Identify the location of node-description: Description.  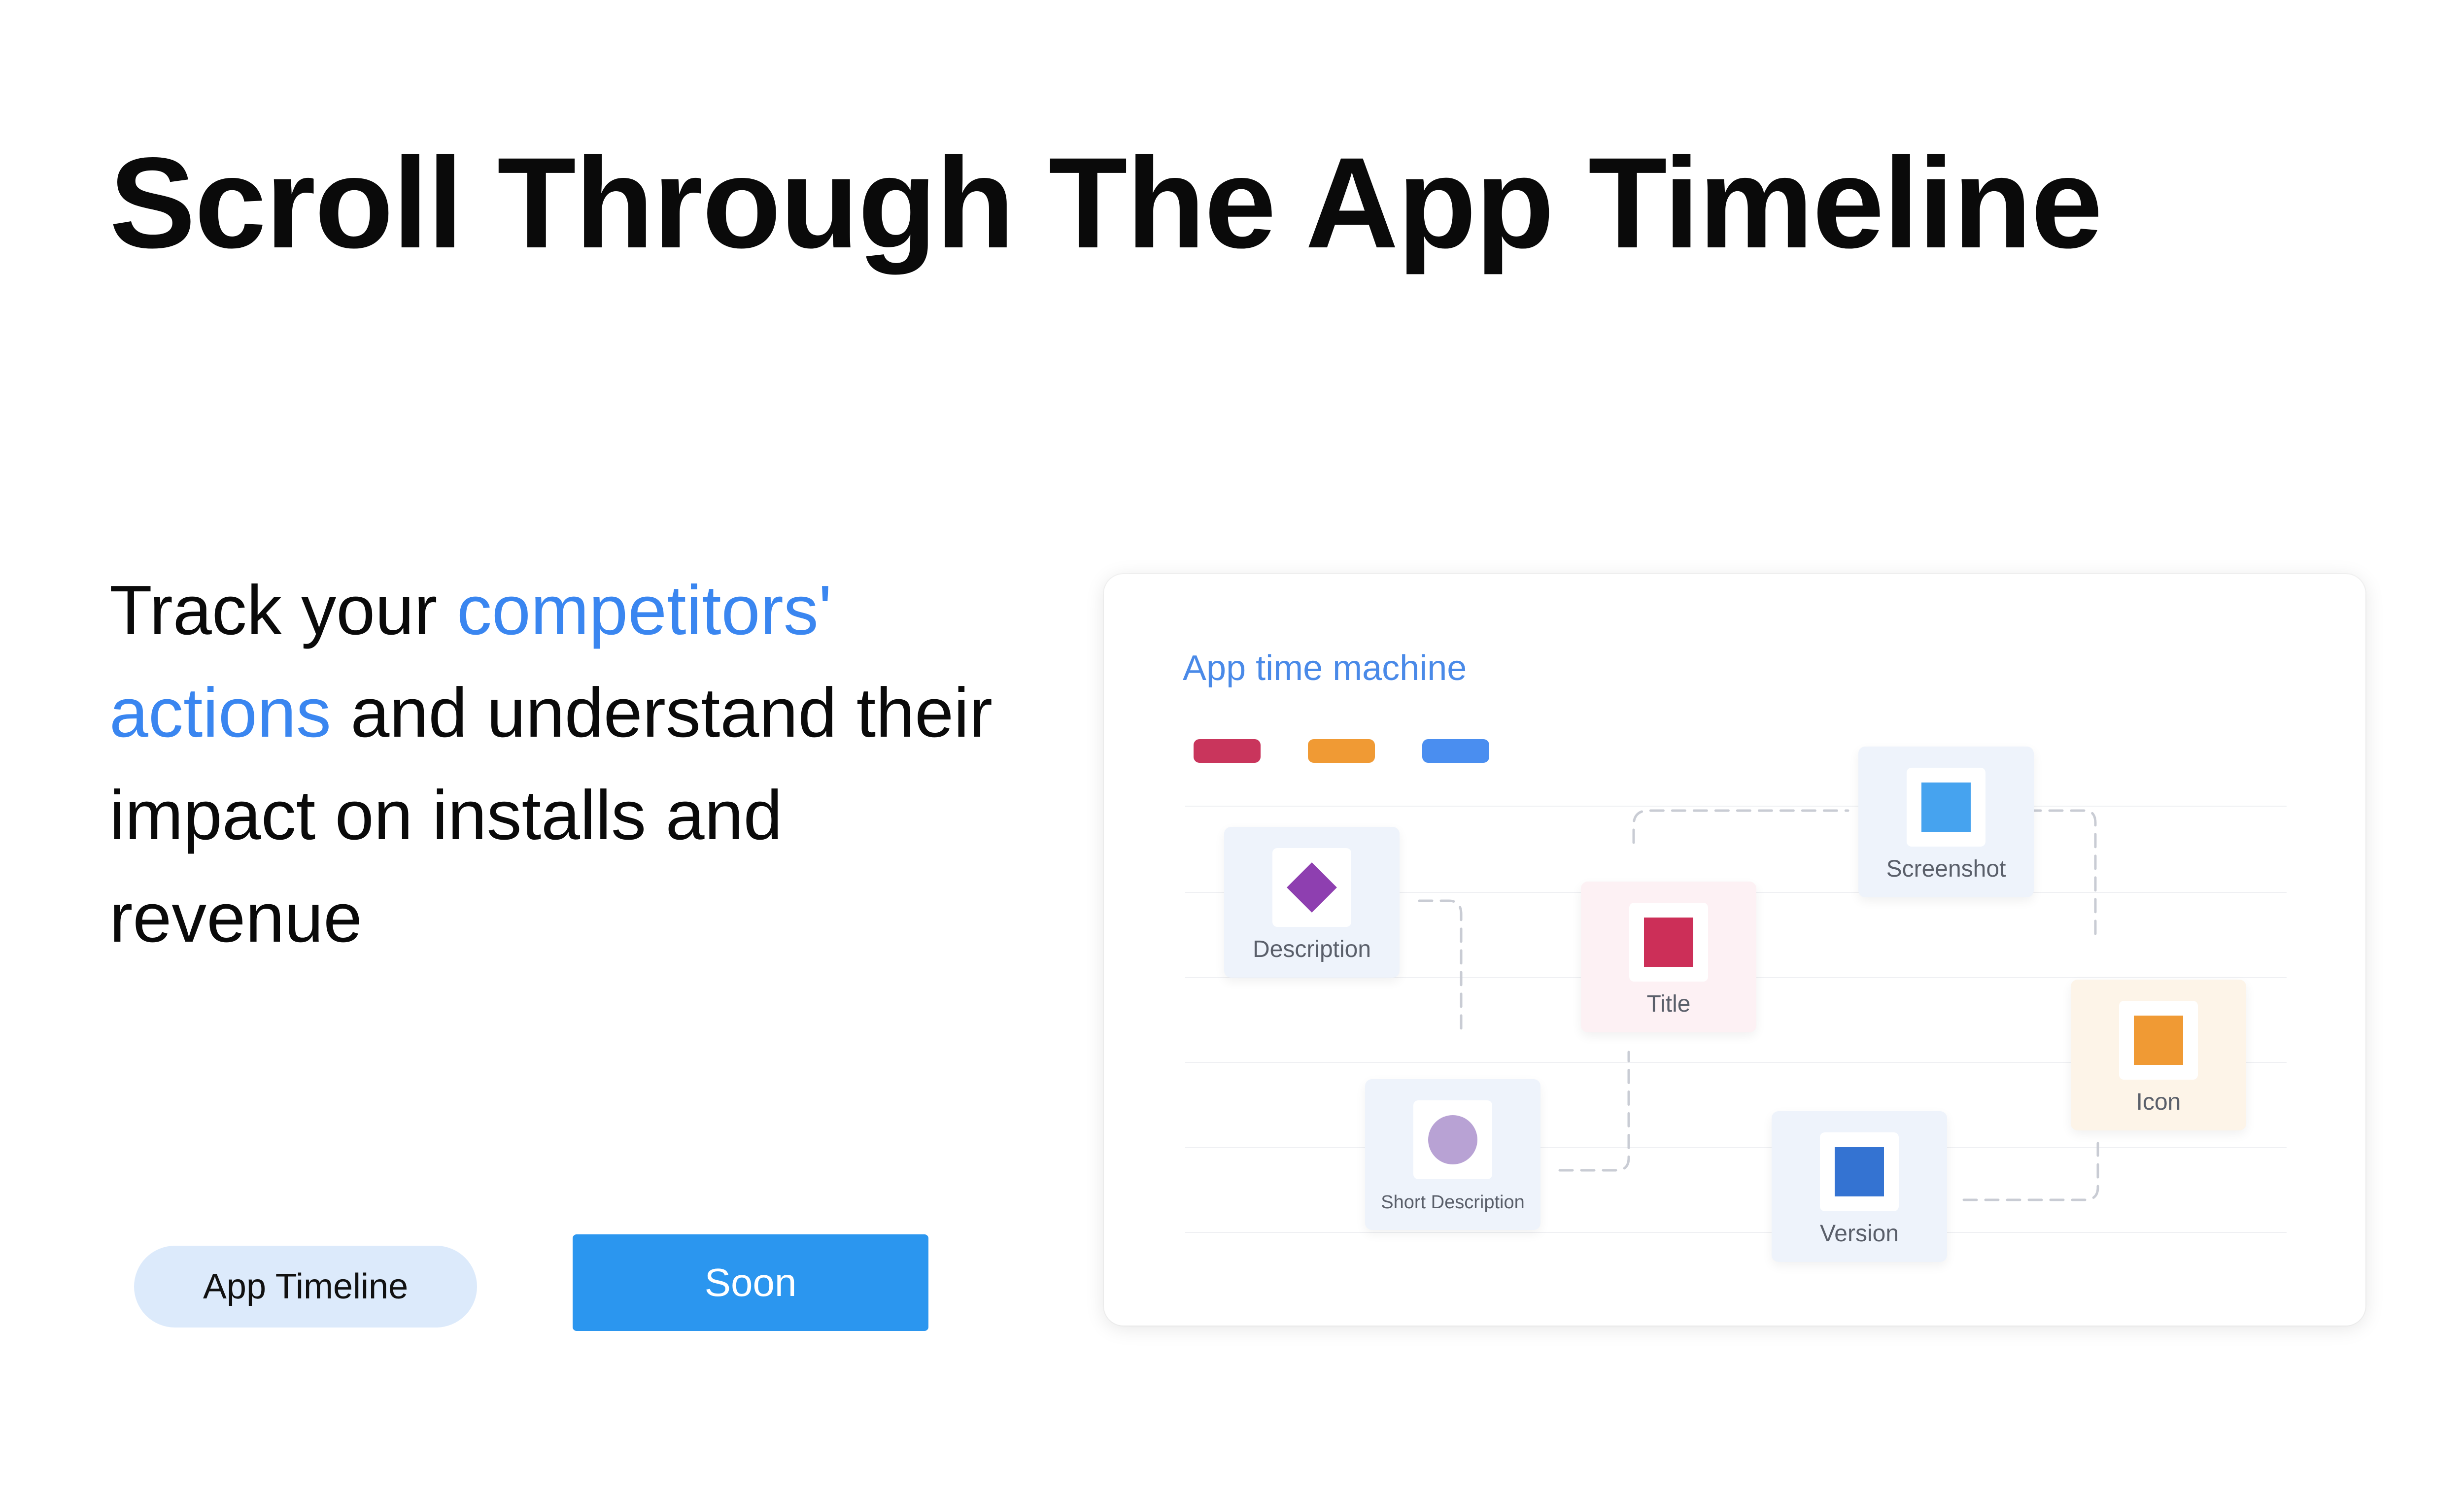
(1312, 902).